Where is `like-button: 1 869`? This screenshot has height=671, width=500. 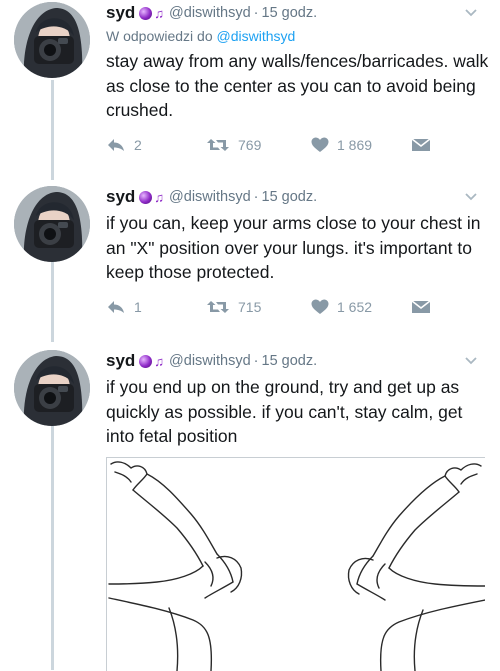 like-button: 1 869 is located at coordinates (341, 145).